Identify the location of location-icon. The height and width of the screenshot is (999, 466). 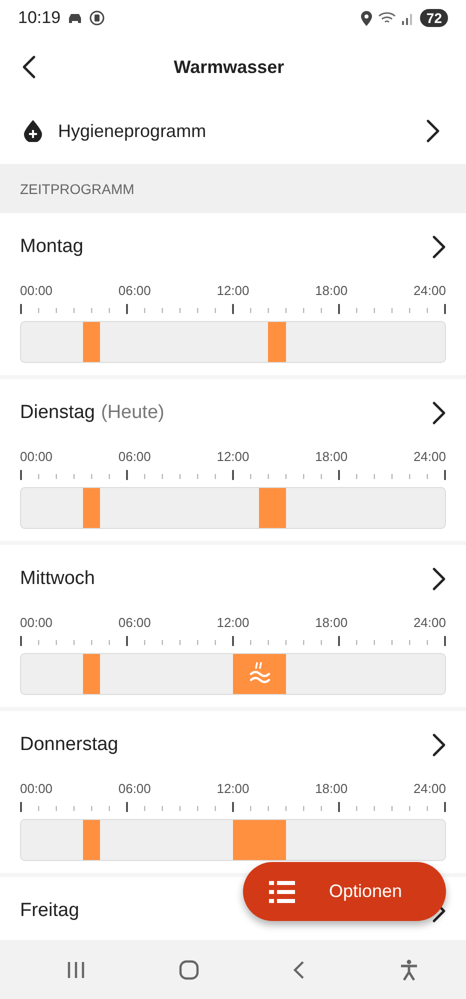
(366, 18).